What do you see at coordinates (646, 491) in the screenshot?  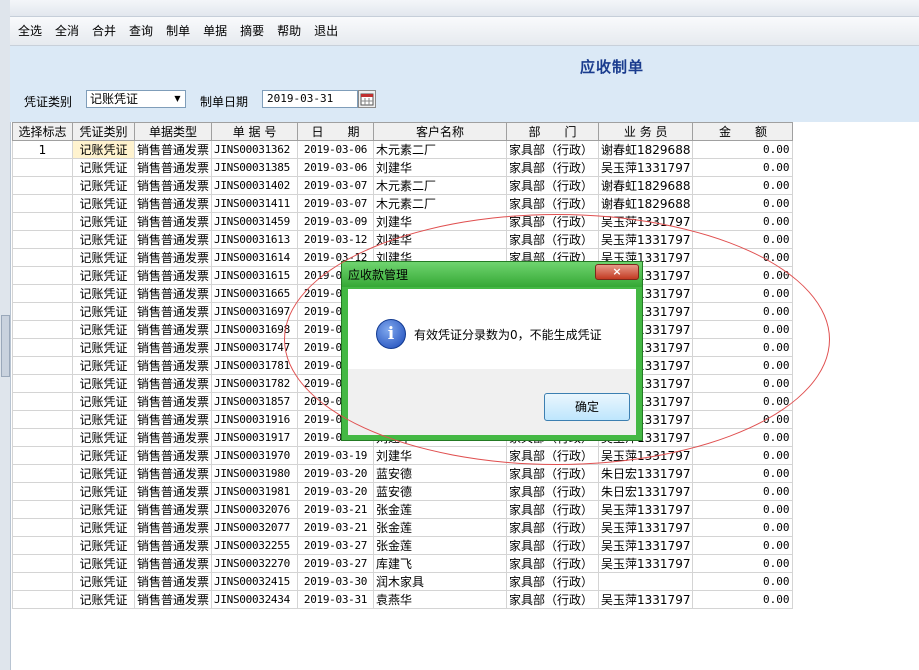 I see `salesperson-cell: 朱日宏1331797` at bounding box center [646, 491].